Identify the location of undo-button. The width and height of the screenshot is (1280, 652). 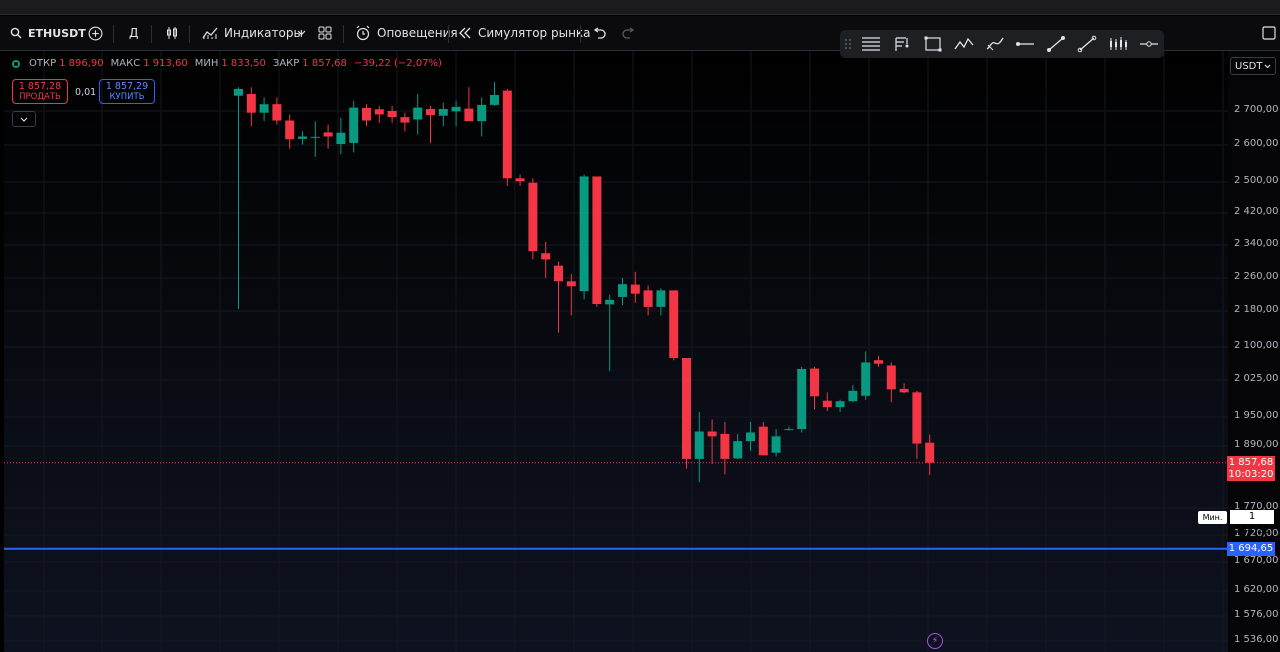
(599, 33).